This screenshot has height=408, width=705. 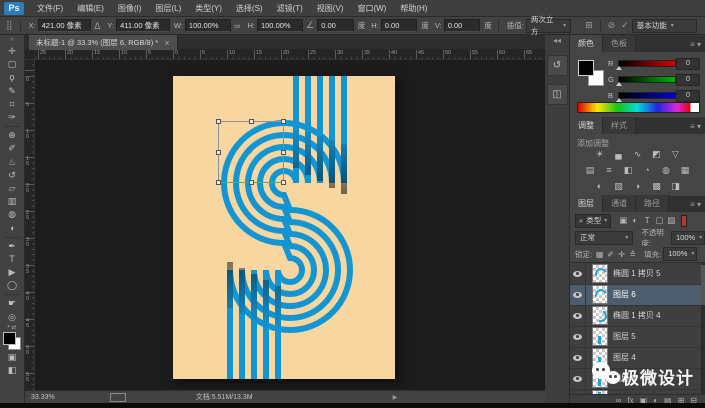 I want to click on menu-item: 文件(F), so click(x=50, y=8).